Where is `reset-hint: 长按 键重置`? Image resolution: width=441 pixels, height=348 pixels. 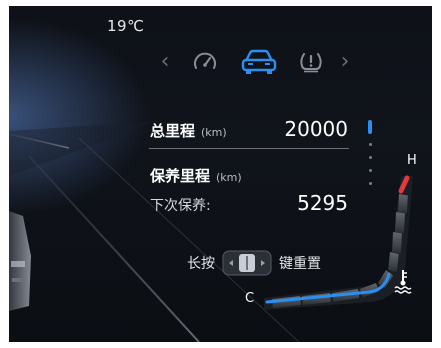
reset-hint: 长按 键重置 is located at coordinates (254, 263).